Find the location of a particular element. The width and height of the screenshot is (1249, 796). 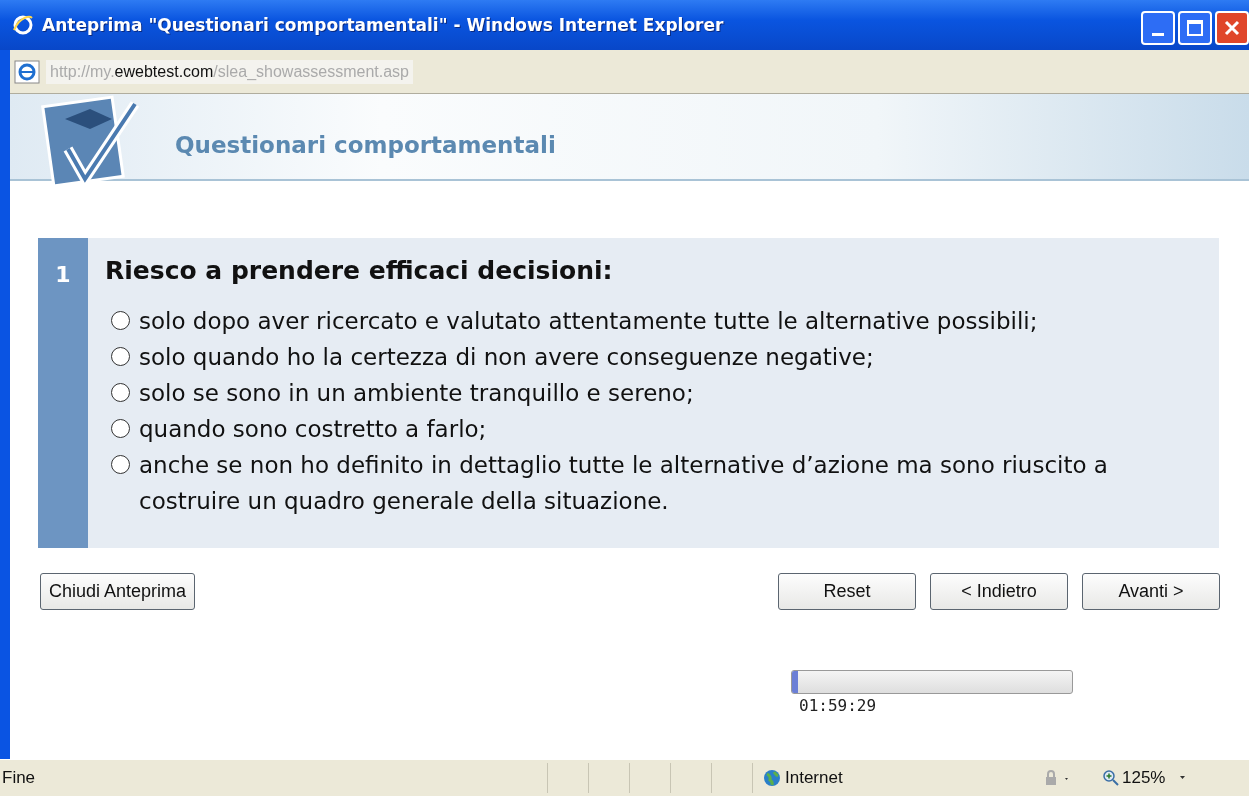

option-label: solo quando ho la certezza di non avere conseguenze negative; is located at coordinates (506, 357).